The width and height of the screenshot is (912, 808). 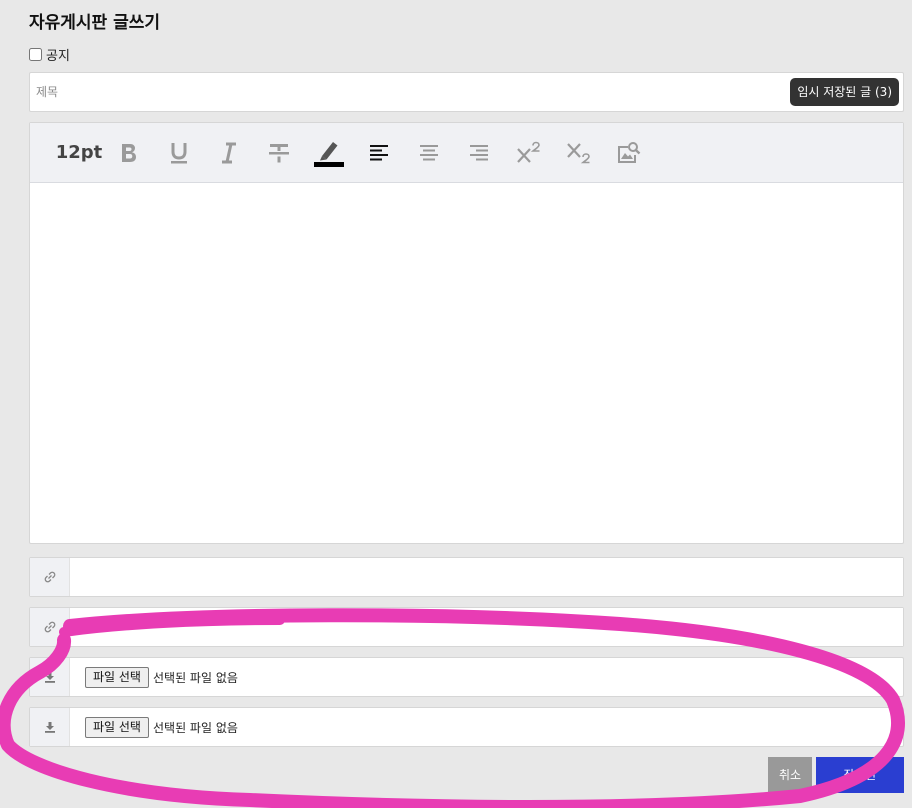 I want to click on align-left-button, so click(x=379, y=153).